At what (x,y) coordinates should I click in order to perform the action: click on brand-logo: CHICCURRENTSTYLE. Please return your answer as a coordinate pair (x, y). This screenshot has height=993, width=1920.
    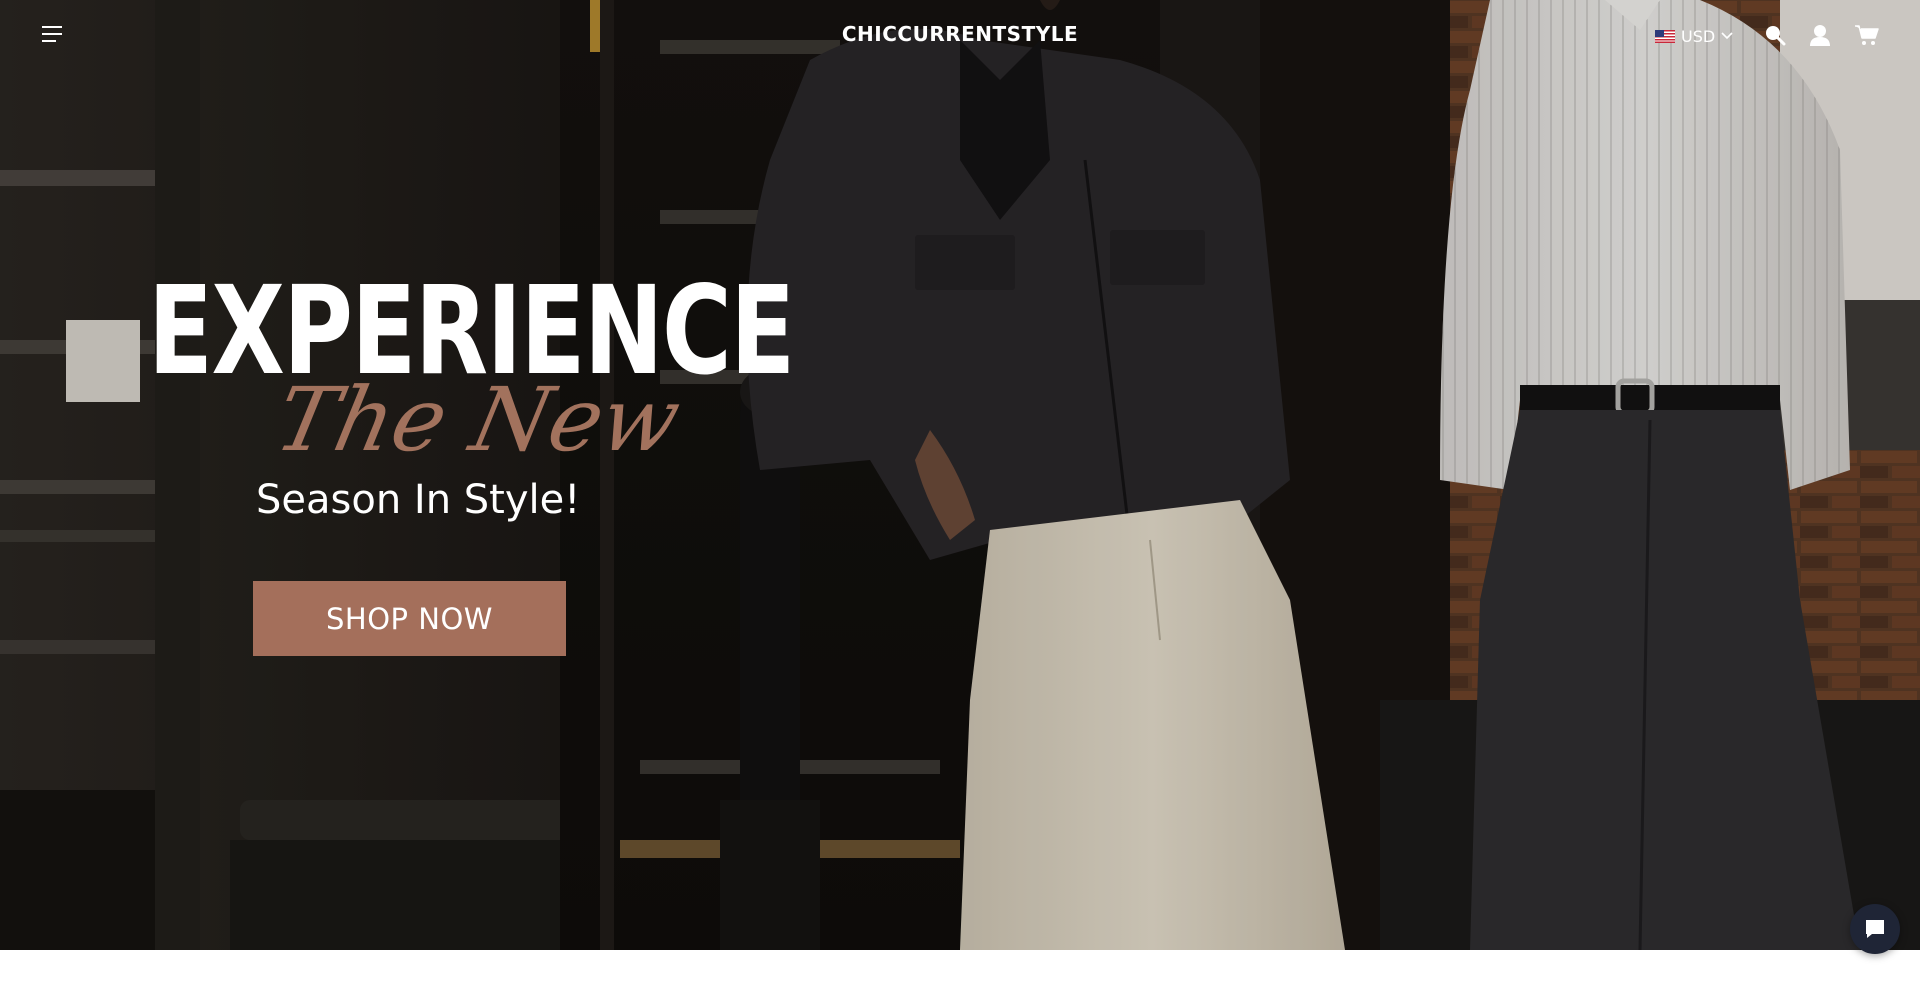
    Looking at the image, I should click on (960, 34).